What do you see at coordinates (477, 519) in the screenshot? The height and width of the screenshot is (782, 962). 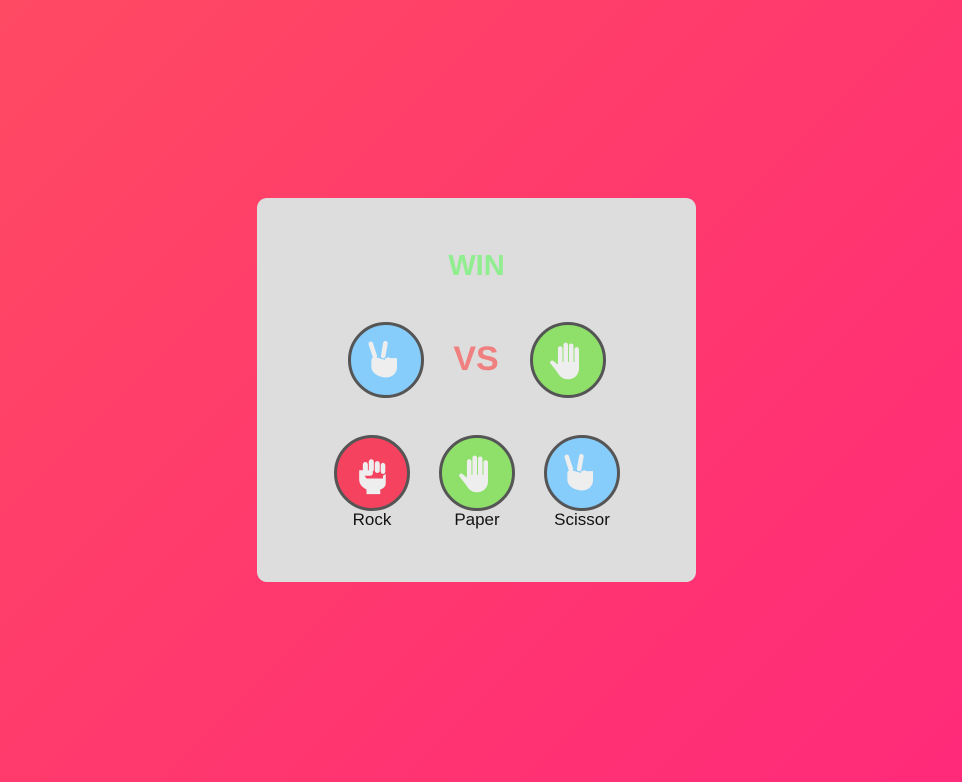 I see `paper-label: Paper` at bounding box center [477, 519].